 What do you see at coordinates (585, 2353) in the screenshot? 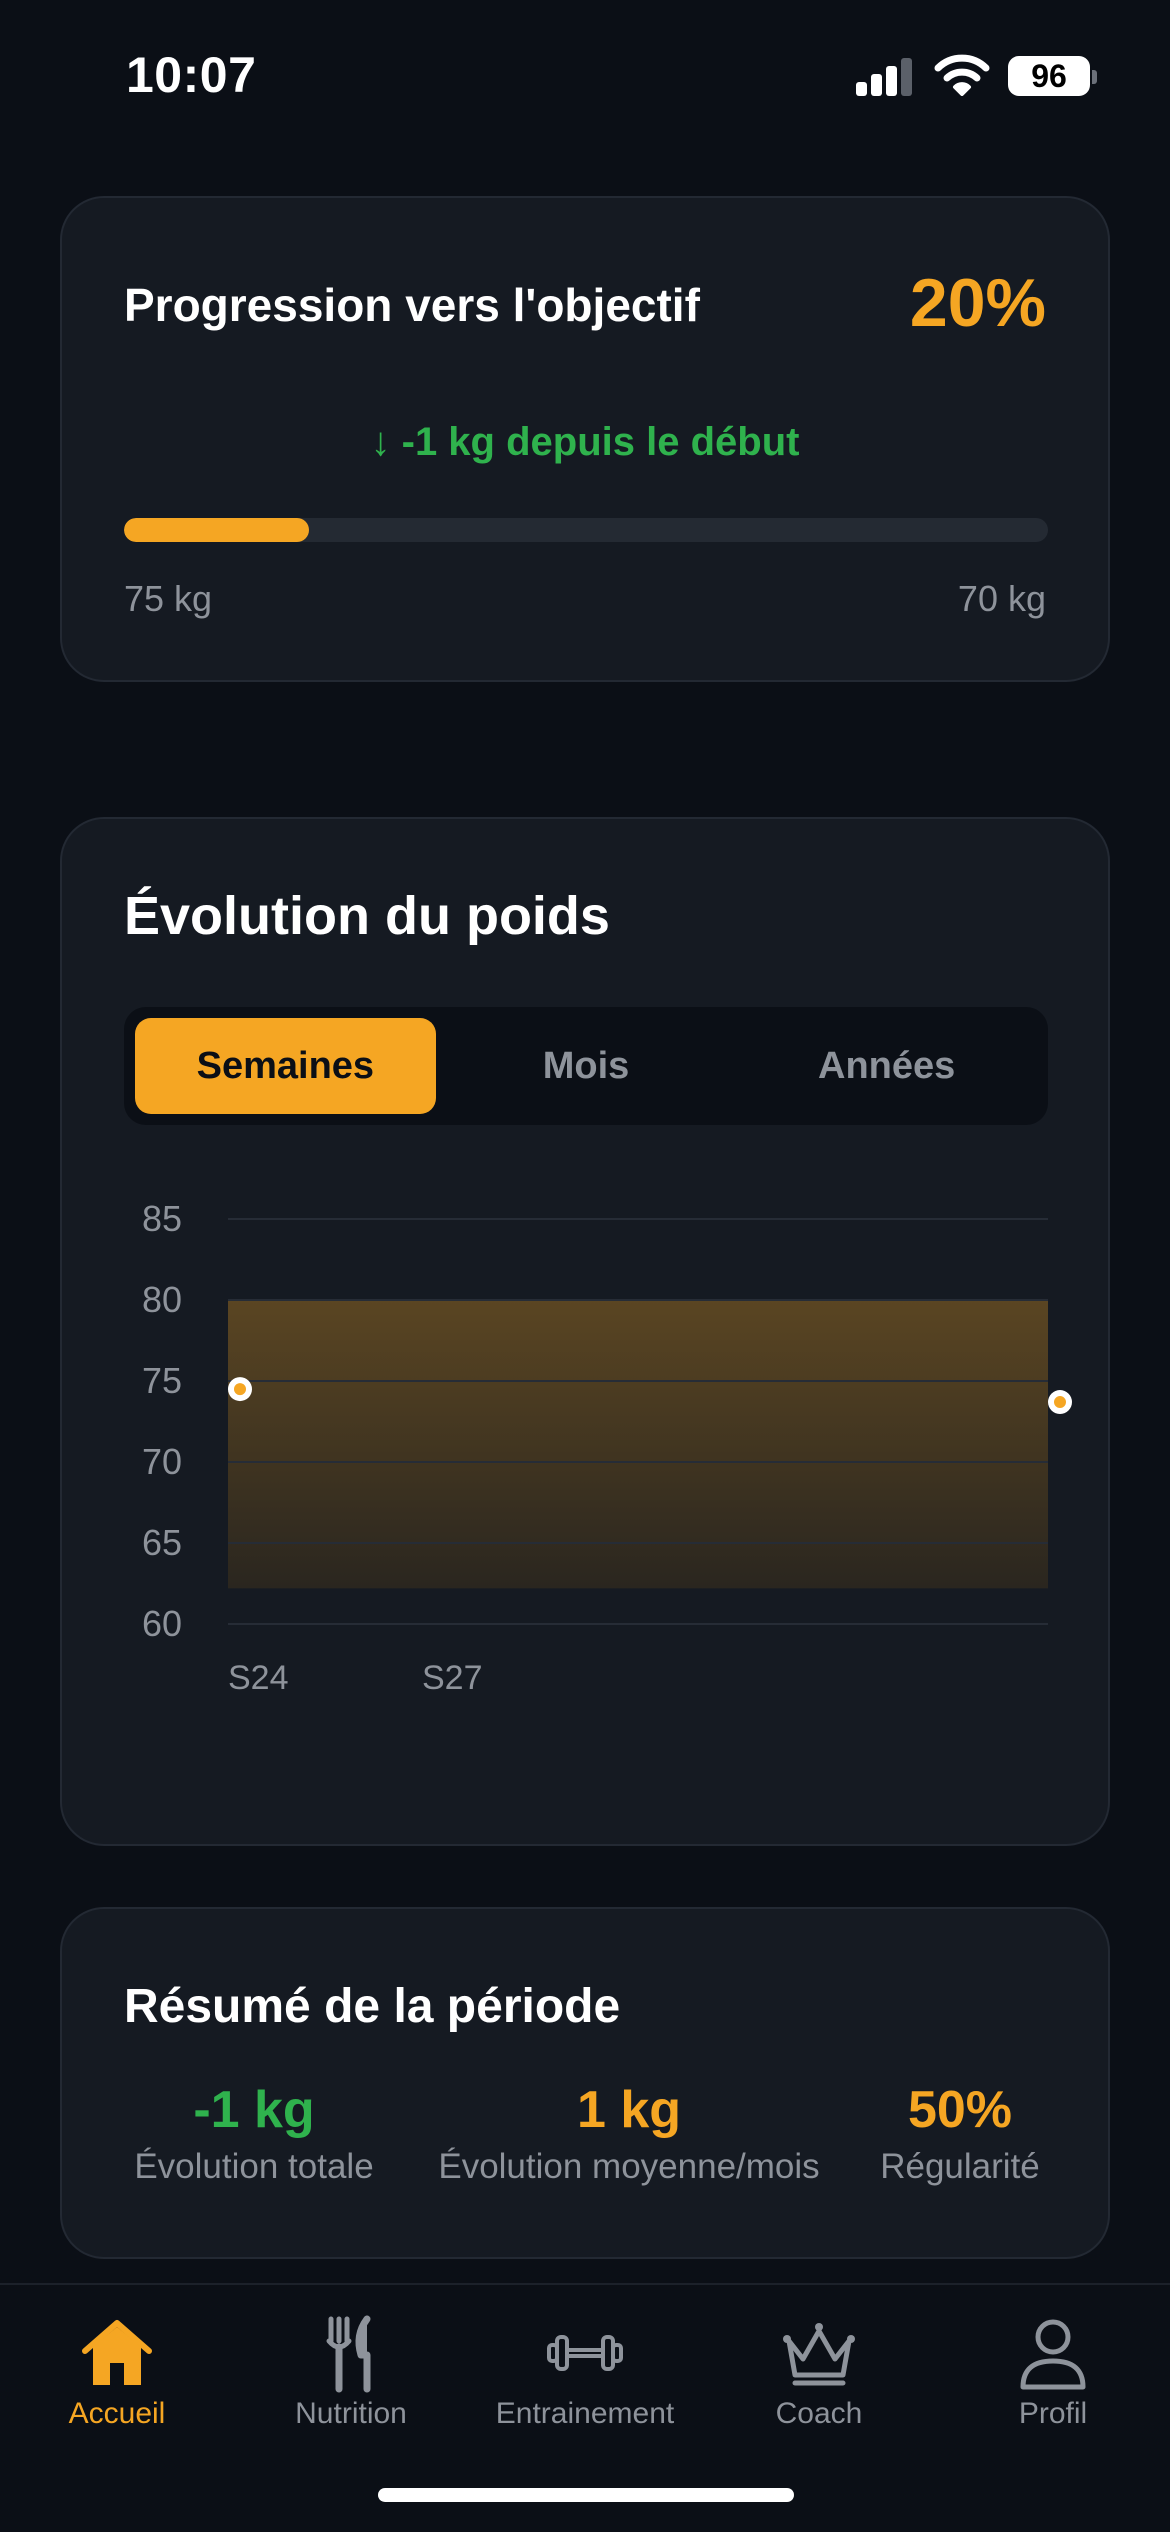
I see `dumbbell-icon` at bounding box center [585, 2353].